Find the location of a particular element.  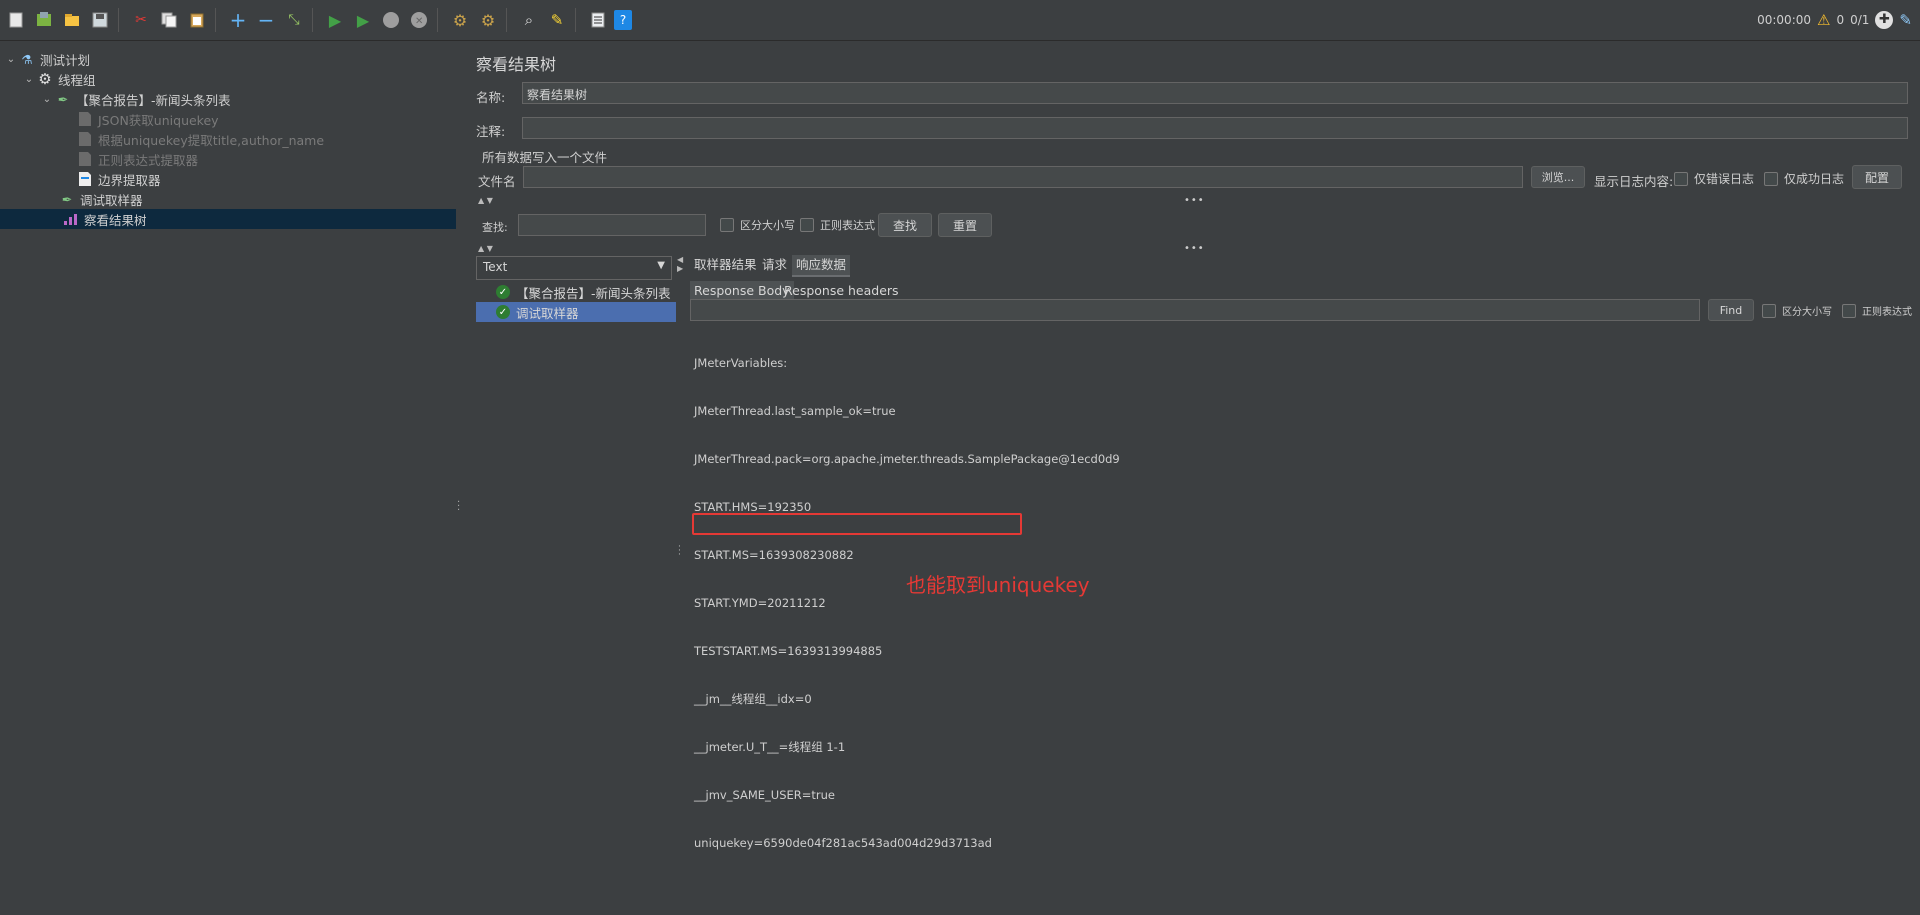

success-only-checkbox: 仅成功日志 is located at coordinates (1804, 178).